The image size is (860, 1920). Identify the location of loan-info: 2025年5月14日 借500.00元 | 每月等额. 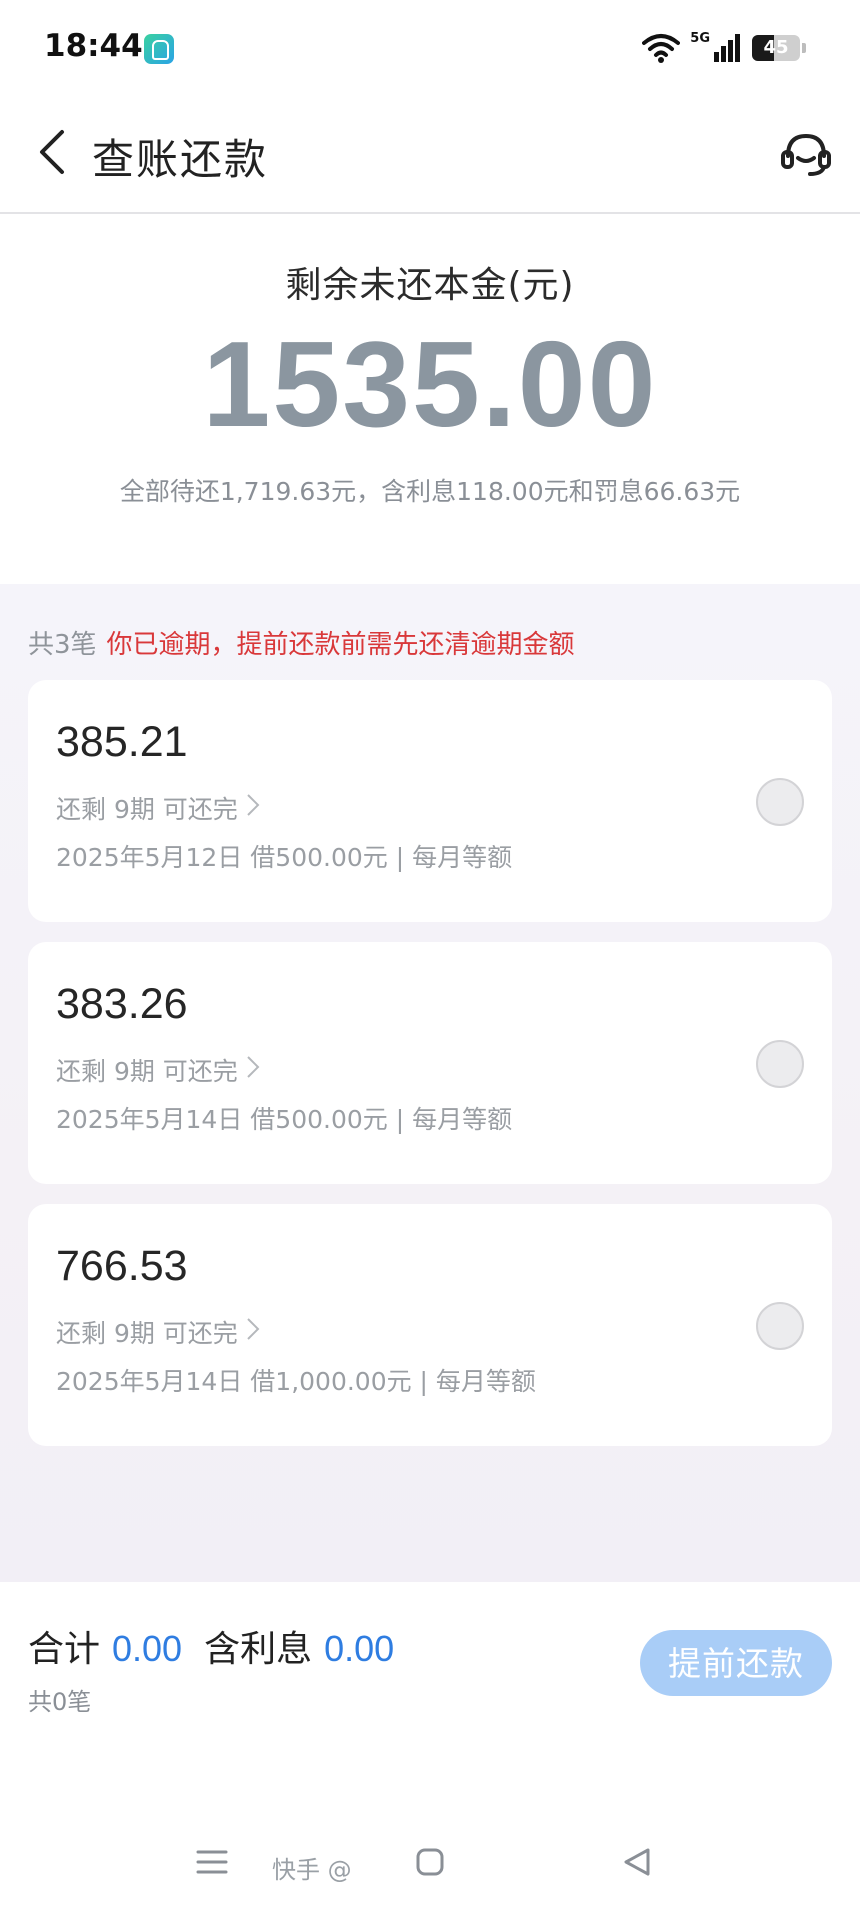
(284, 1119).